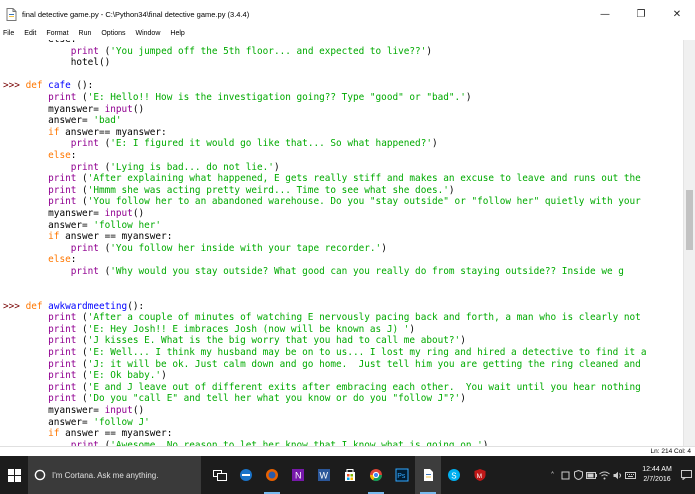  I want to click on keyboard-icon, so click(630, 475).